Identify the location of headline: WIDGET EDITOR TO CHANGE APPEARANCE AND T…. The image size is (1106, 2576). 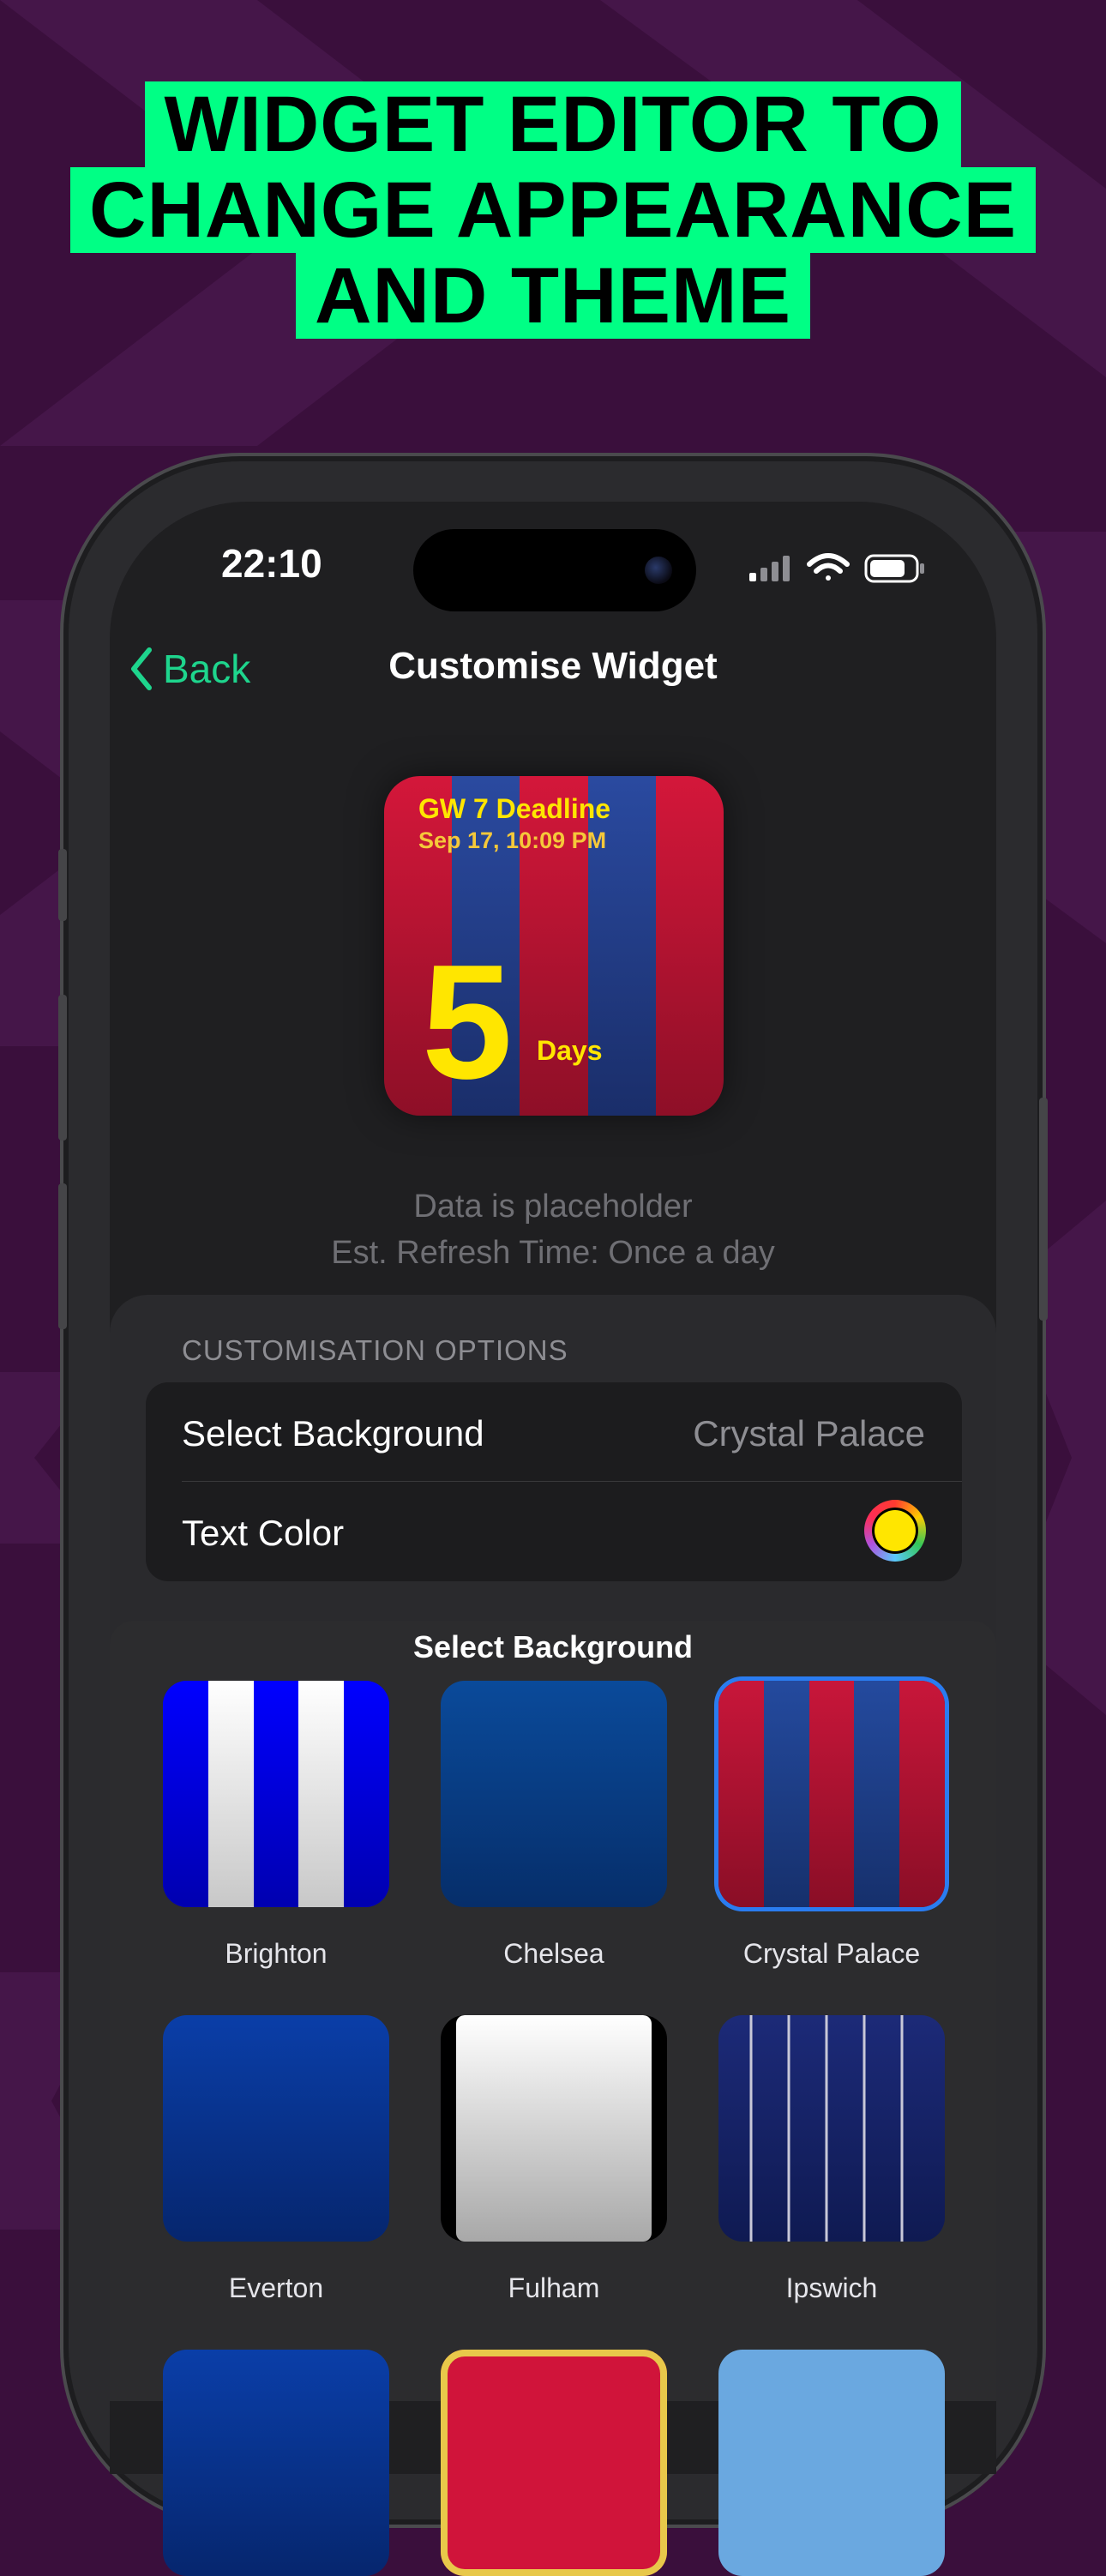
(553, 210).